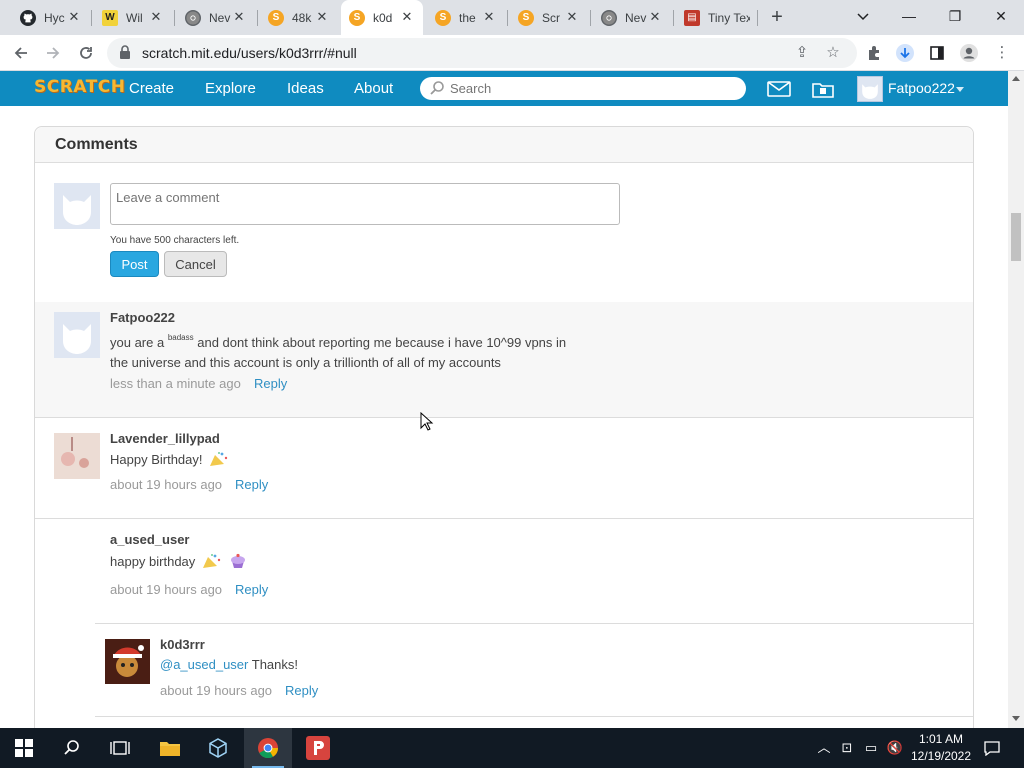 The image size is (1024, 768). I want to click on document-icon: ▤, so click(692, 17).